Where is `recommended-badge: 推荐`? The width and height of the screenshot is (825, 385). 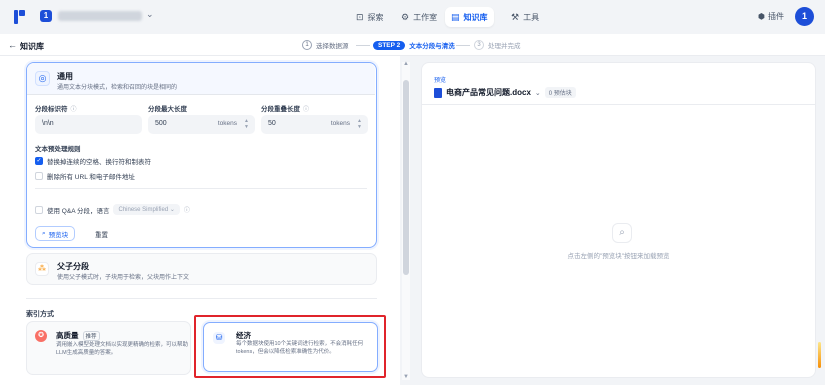
recommended-badge: 推荐 is located at coordinates (91, 335).